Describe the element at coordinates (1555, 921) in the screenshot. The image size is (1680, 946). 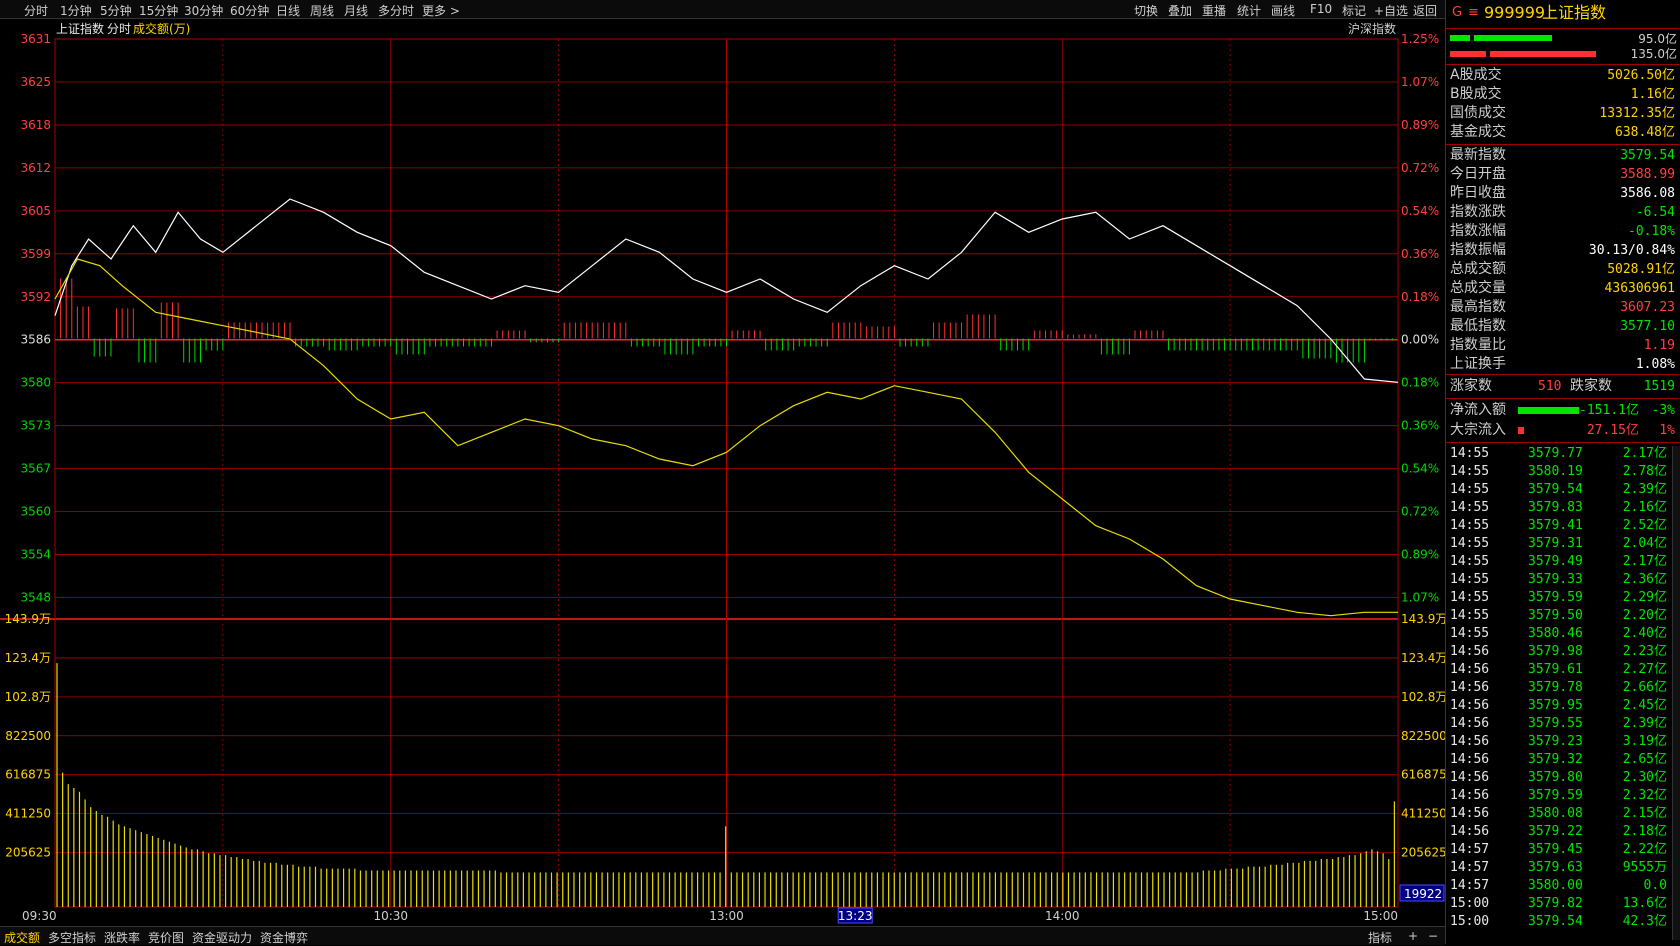
I see `tick-price: 3579.54` at that location.